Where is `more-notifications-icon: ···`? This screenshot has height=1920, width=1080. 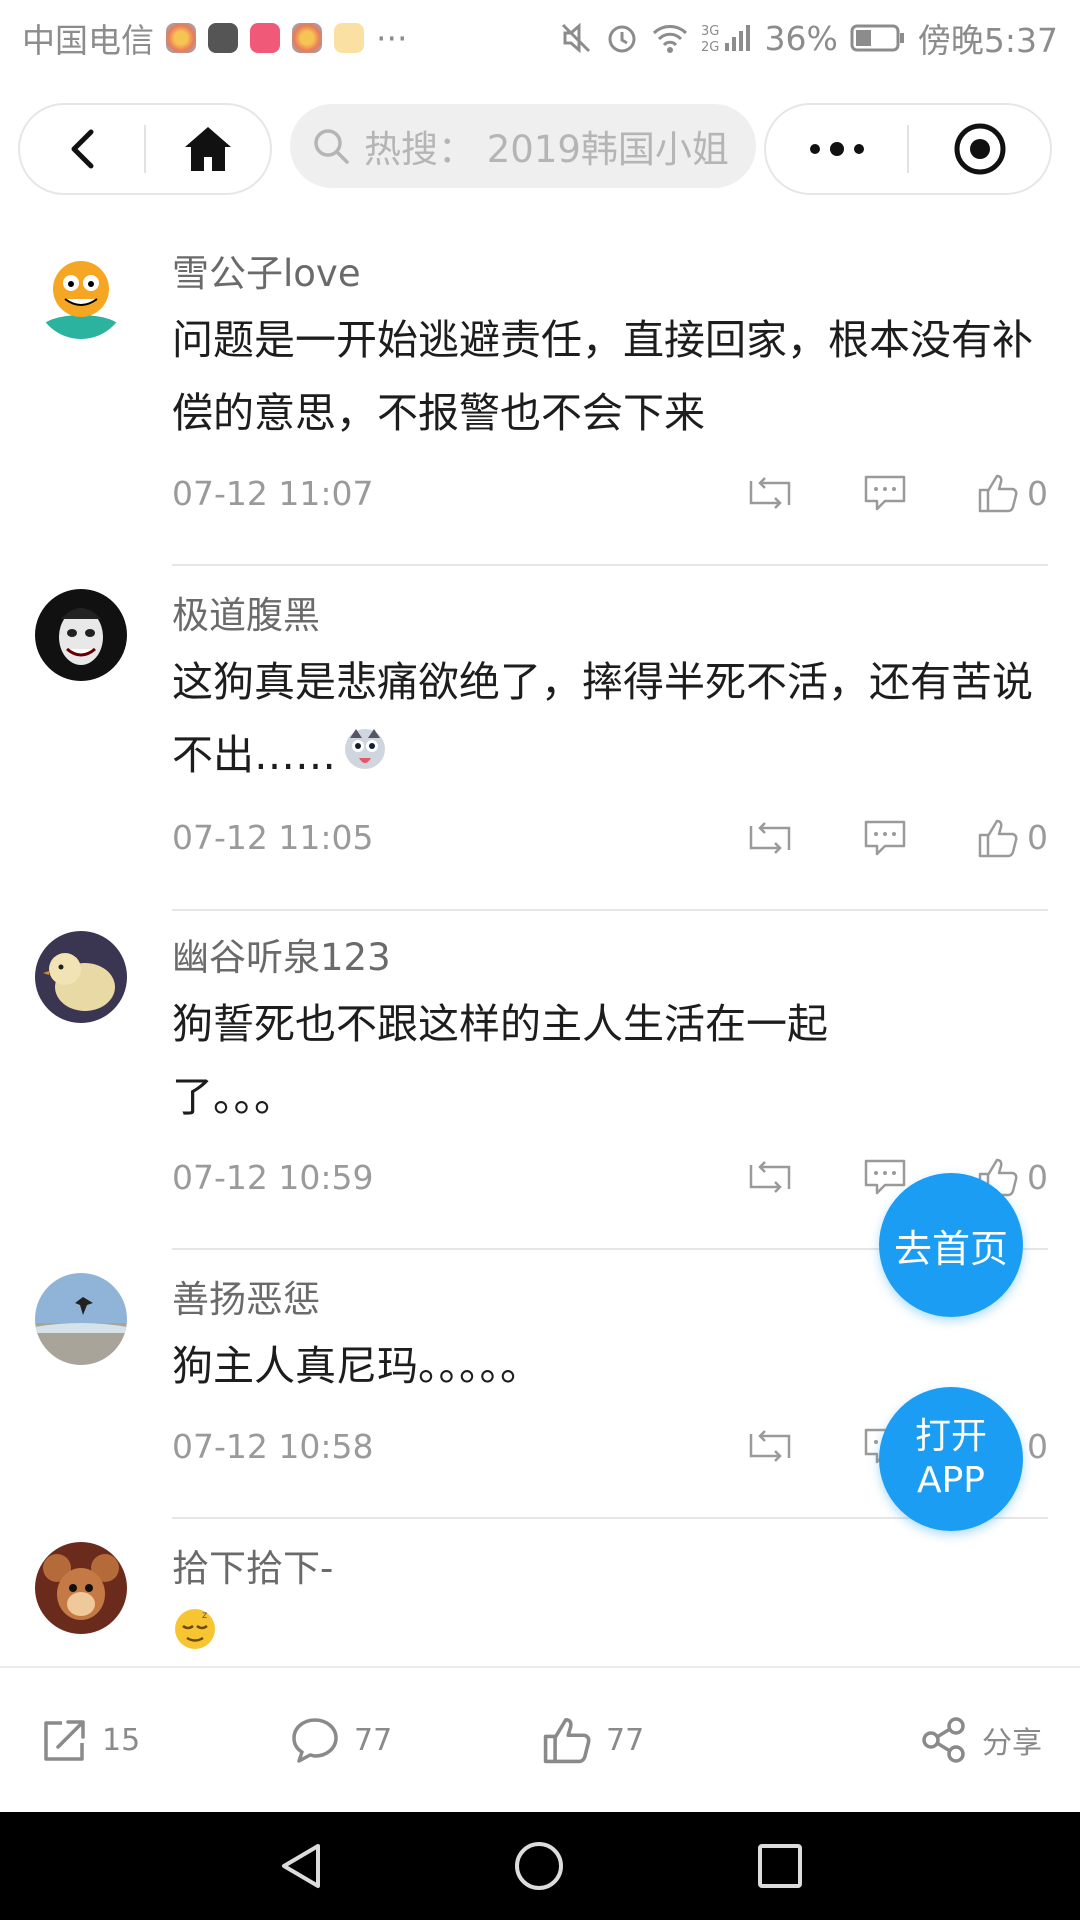
more-notifications-icon: ··· is located at coordinates (392, 38).